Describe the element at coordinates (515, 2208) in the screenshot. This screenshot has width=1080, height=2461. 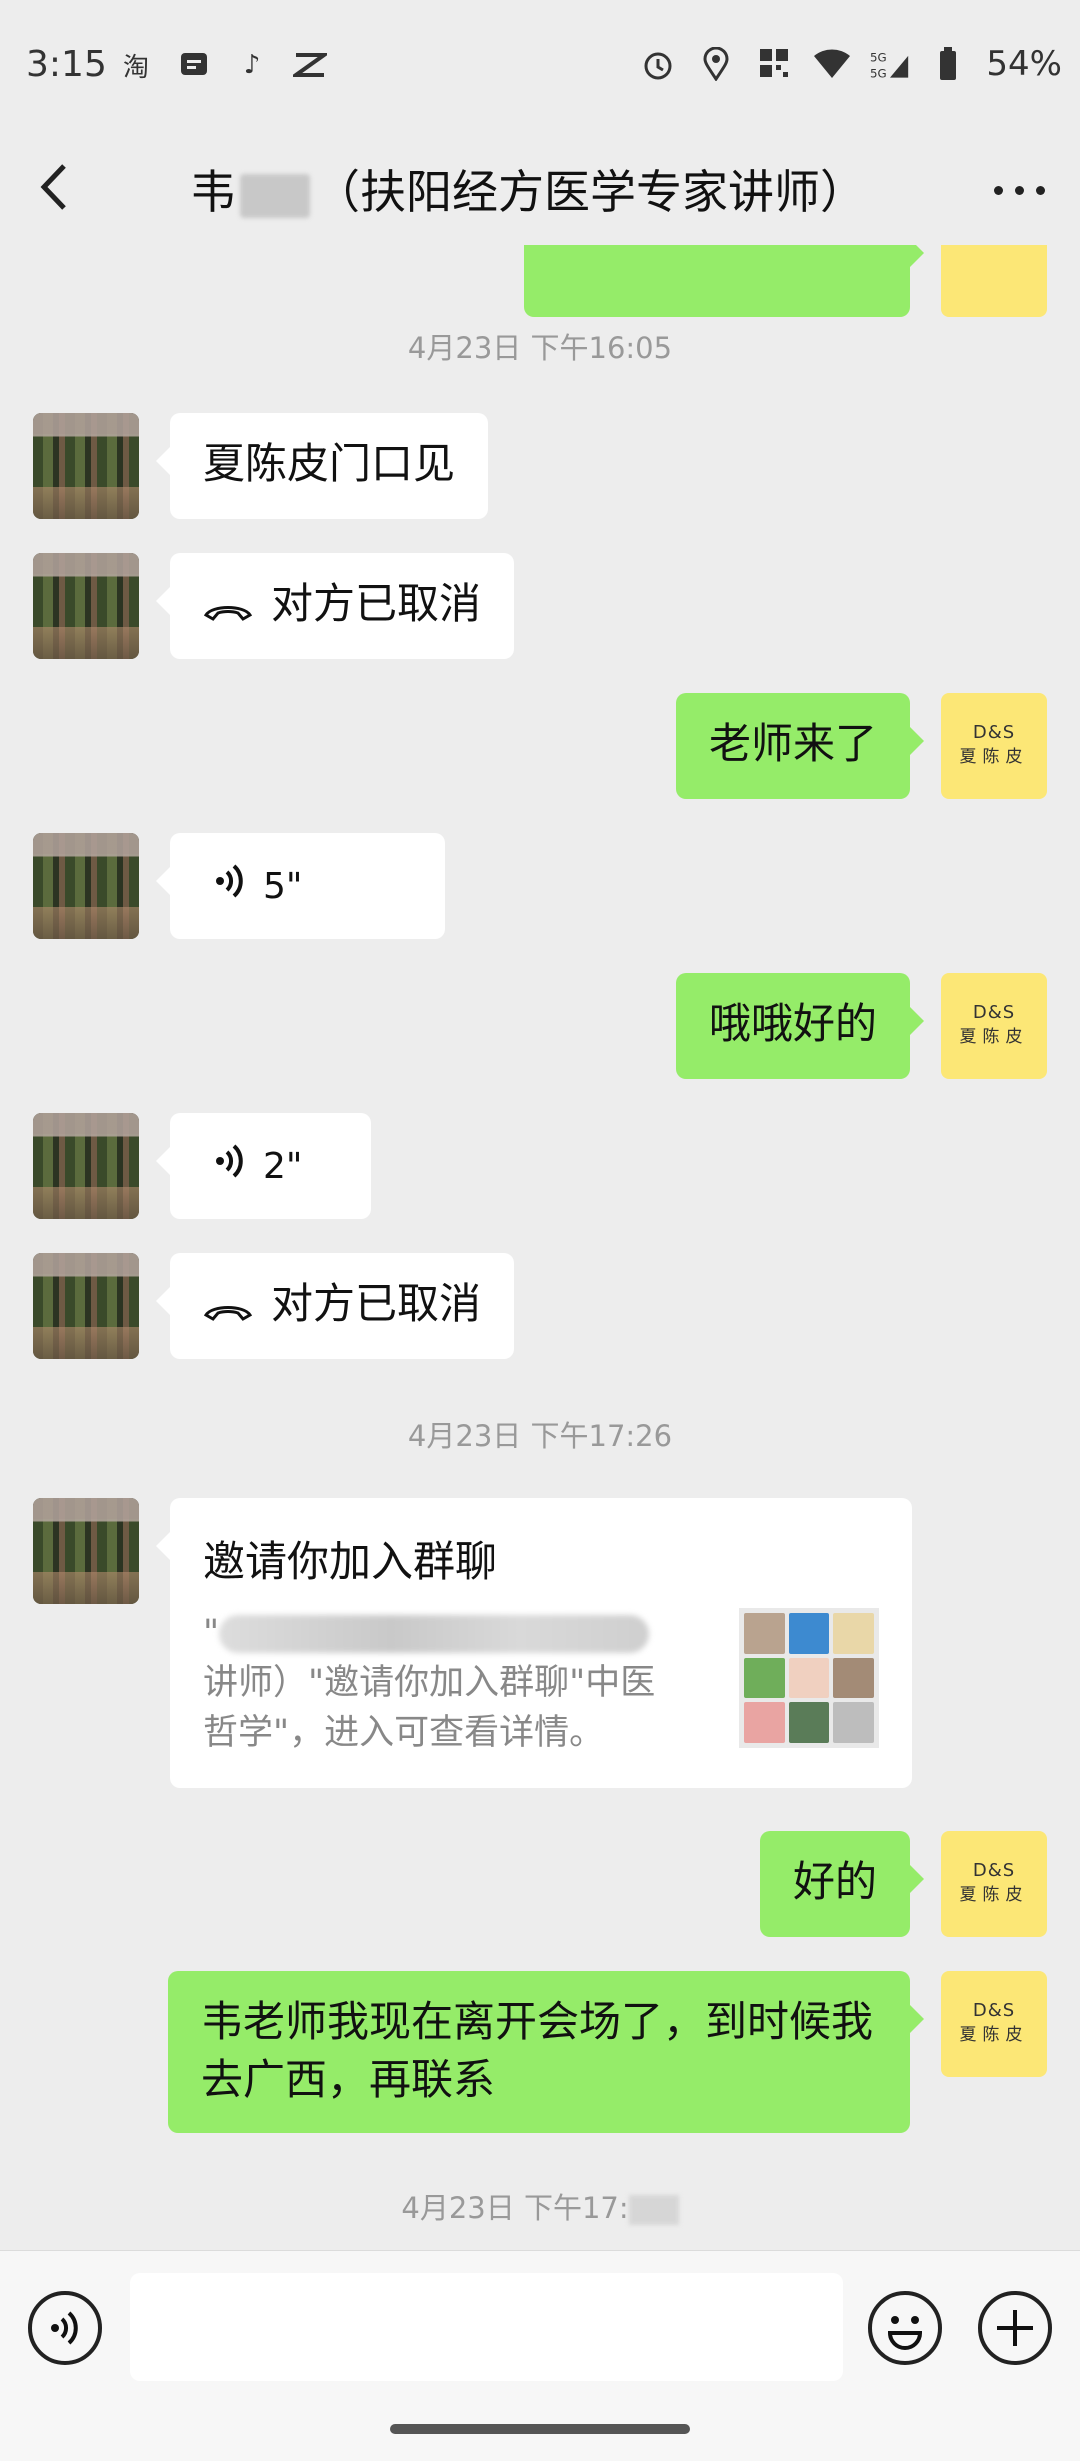
I see `timestamp-text: 4月23日 下午17:` at that location.